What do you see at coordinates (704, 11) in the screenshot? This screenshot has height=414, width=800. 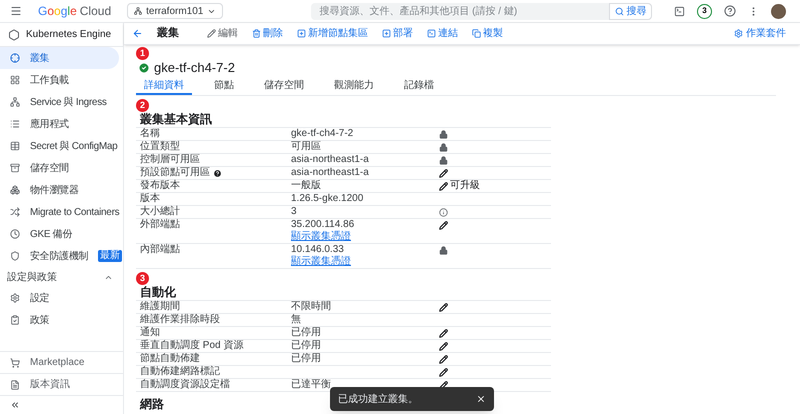 I see `notification-count: 3` at bounding box center [704, 11].